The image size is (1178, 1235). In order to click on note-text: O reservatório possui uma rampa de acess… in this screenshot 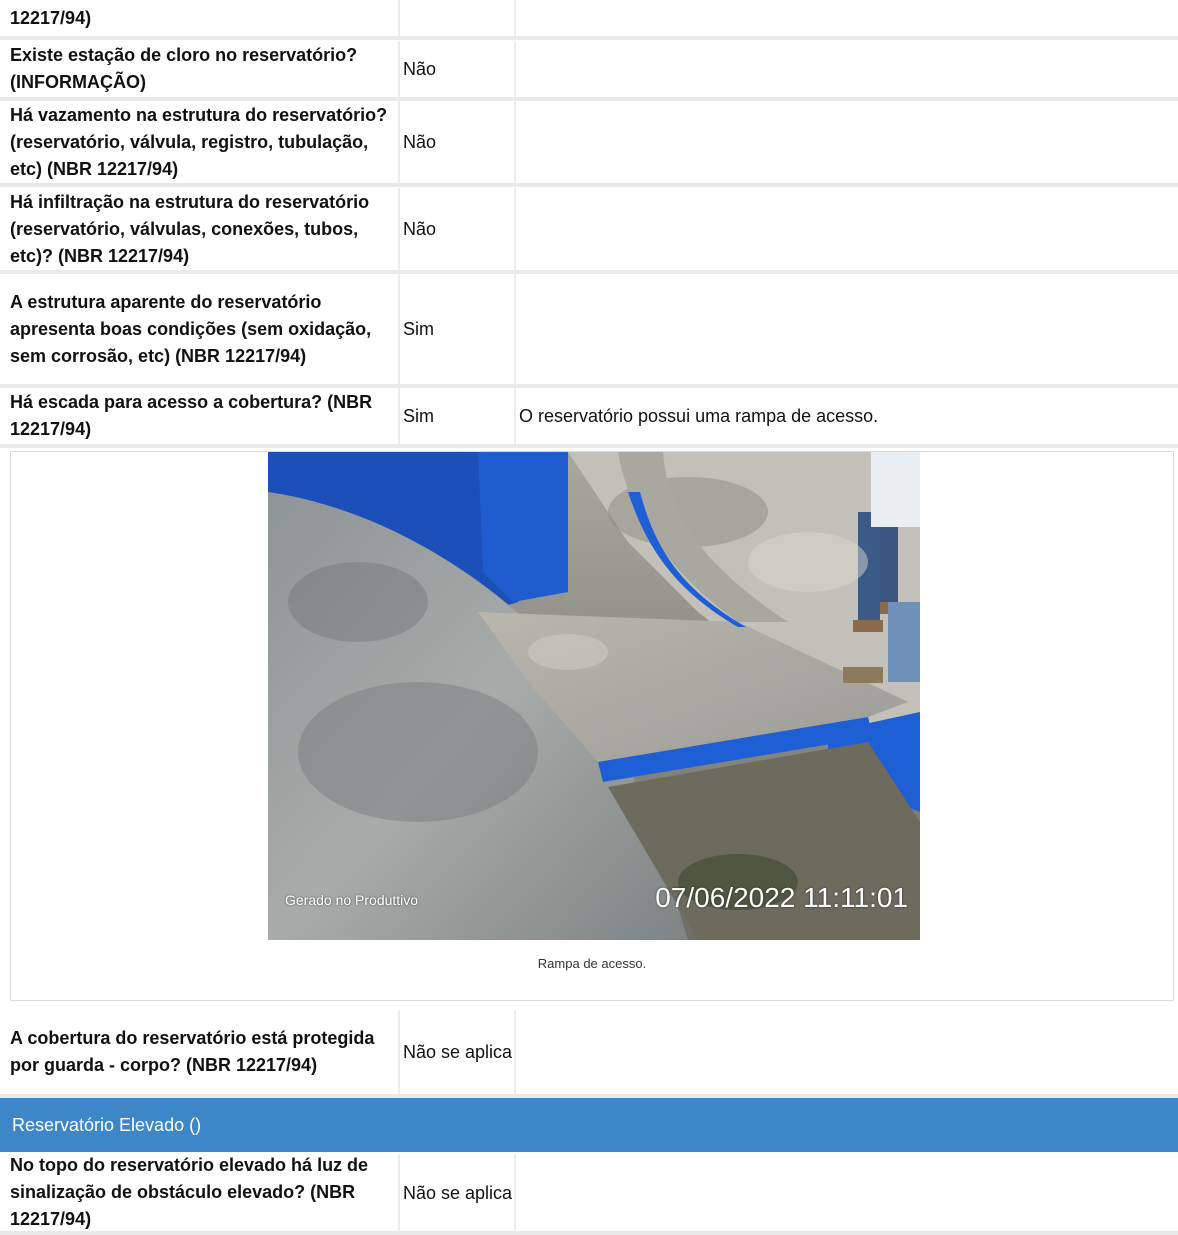, I will do `click(846, 416)`.